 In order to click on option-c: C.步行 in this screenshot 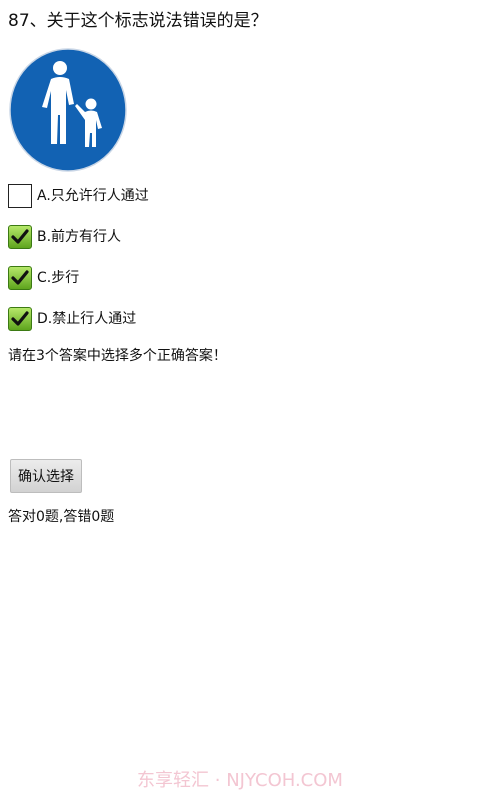, I will do `click(43, 278)`.